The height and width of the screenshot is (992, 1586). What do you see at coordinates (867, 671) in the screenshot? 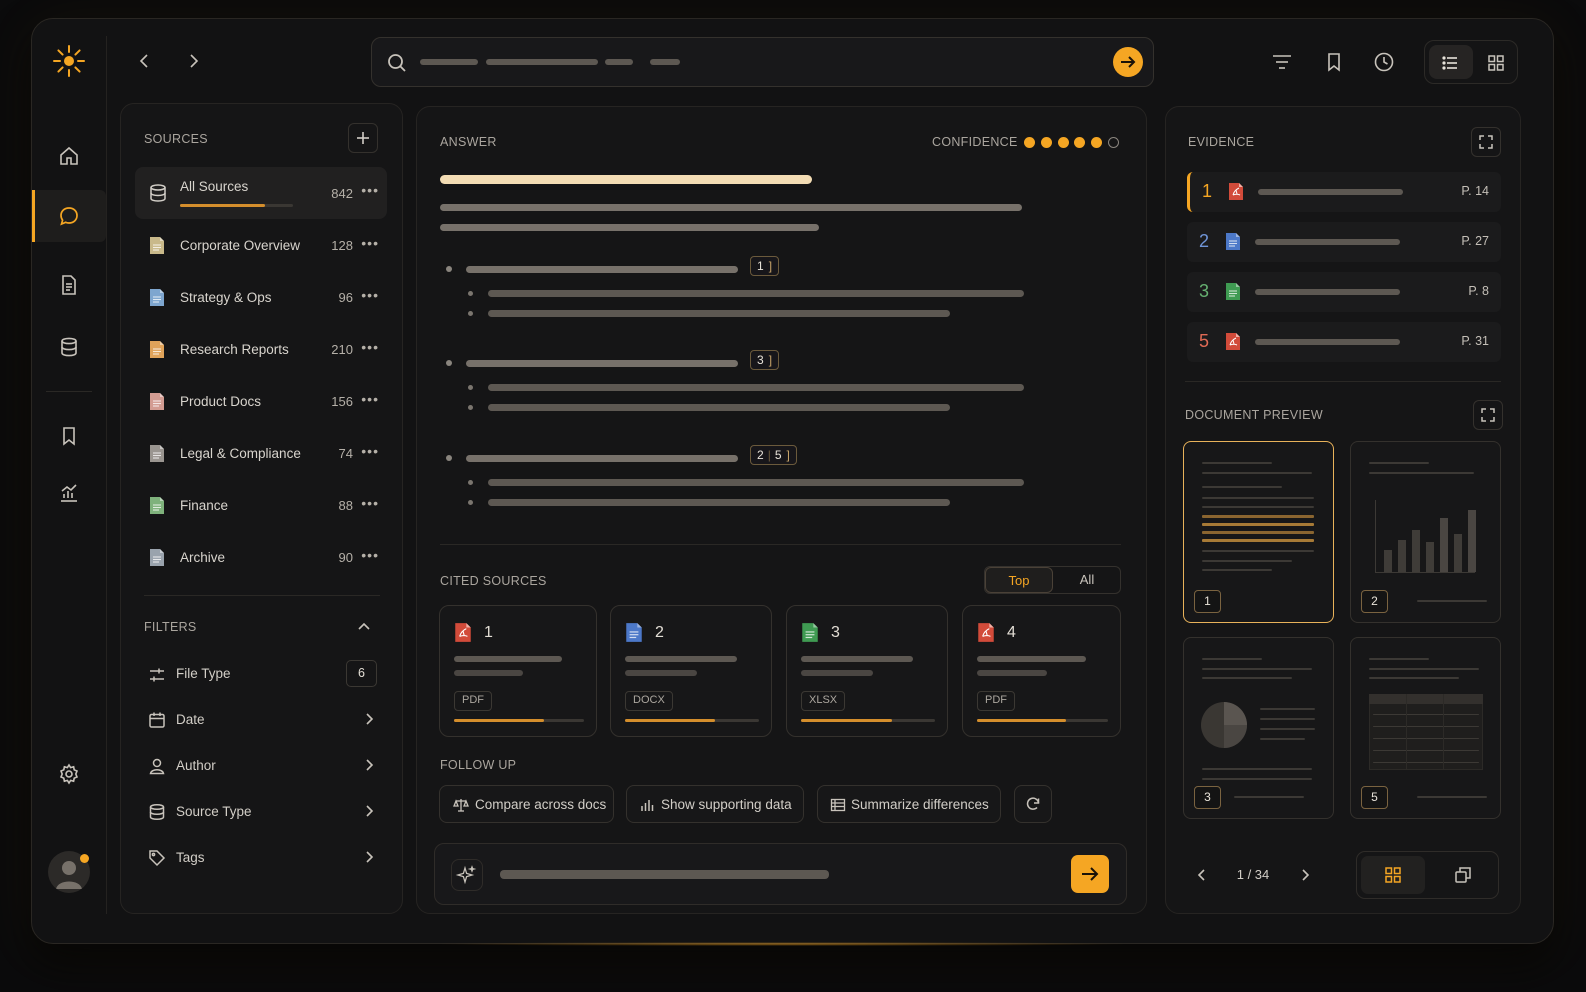
I see `cited-source-card: 3 XLSX` at bounding box center [867, 671].